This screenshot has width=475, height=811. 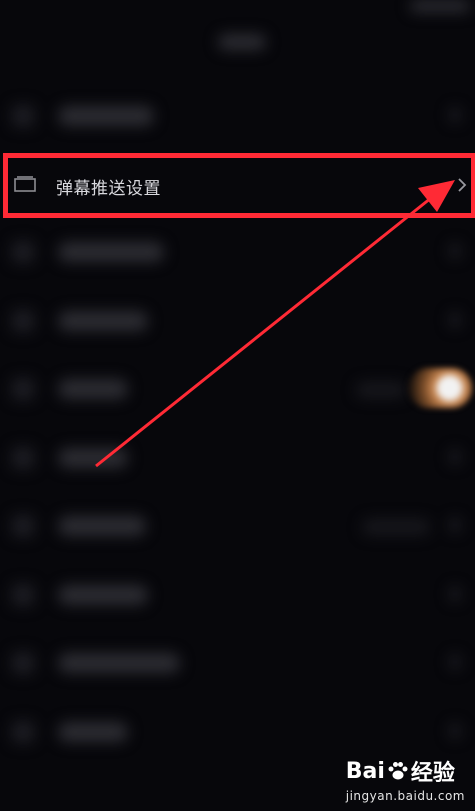 I want to click on paw-icon, so click(x=398, y=771).